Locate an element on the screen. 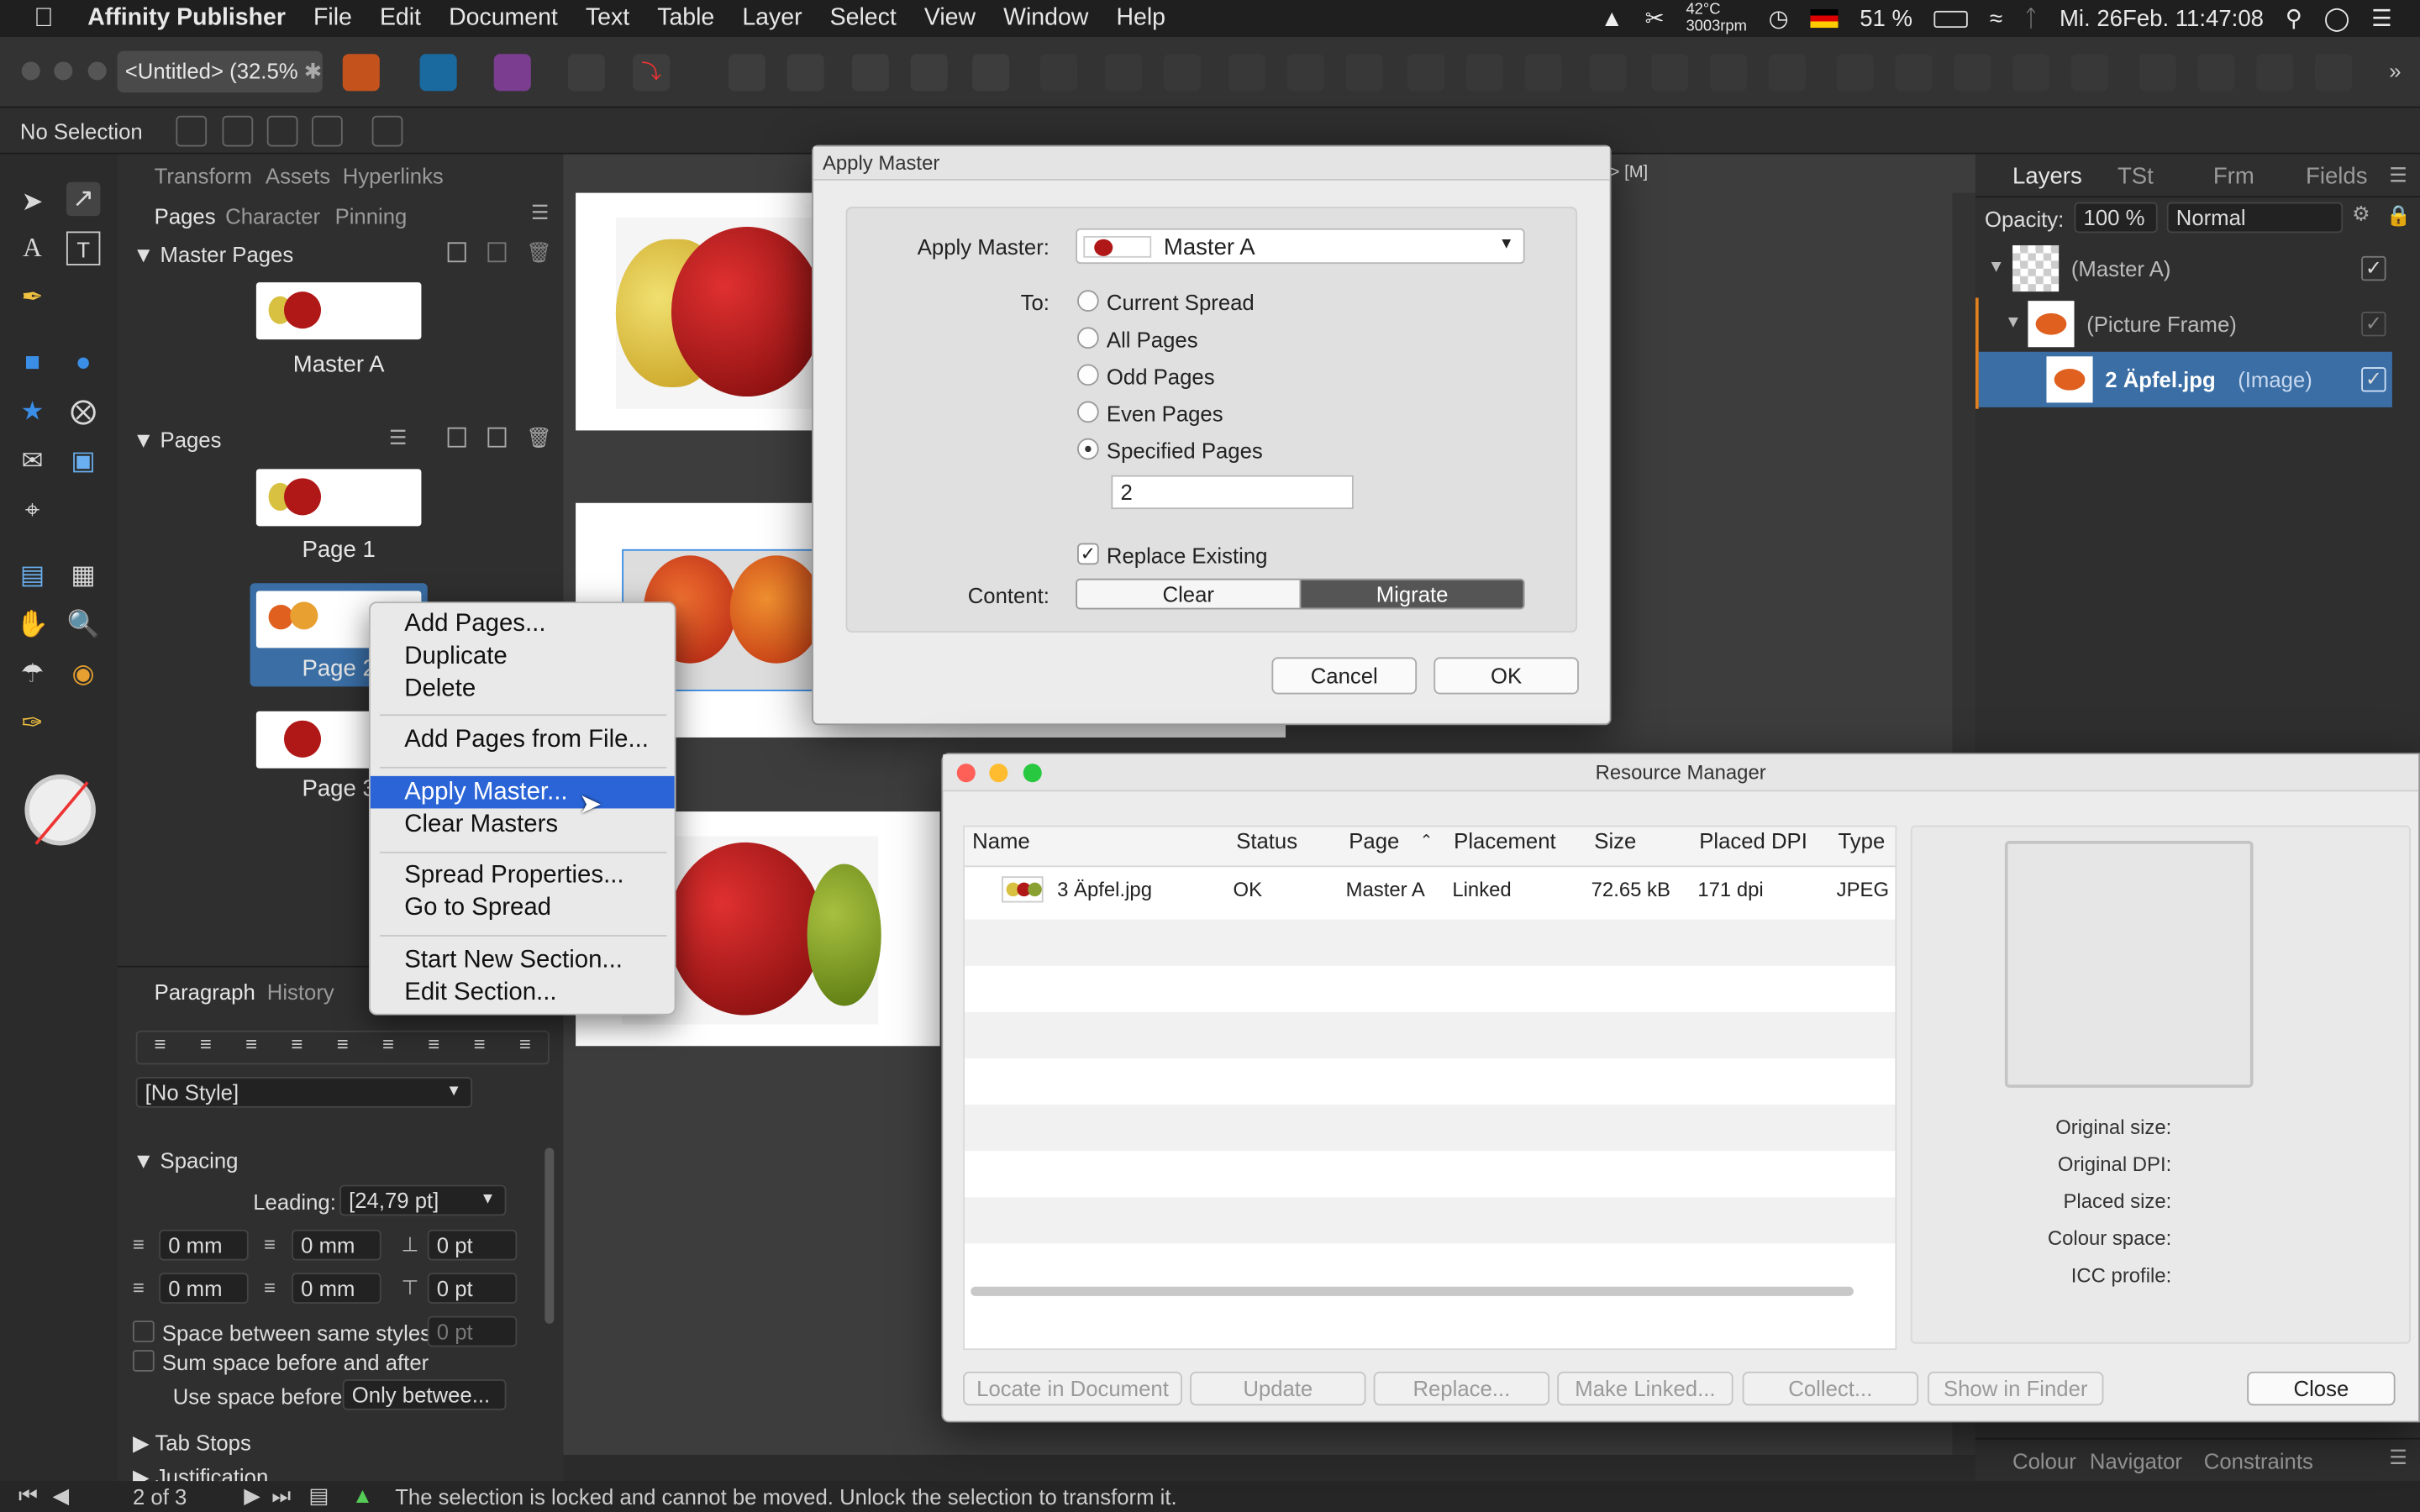  crop-tool-icon: ⌖ is located at coordinates (32, 511).